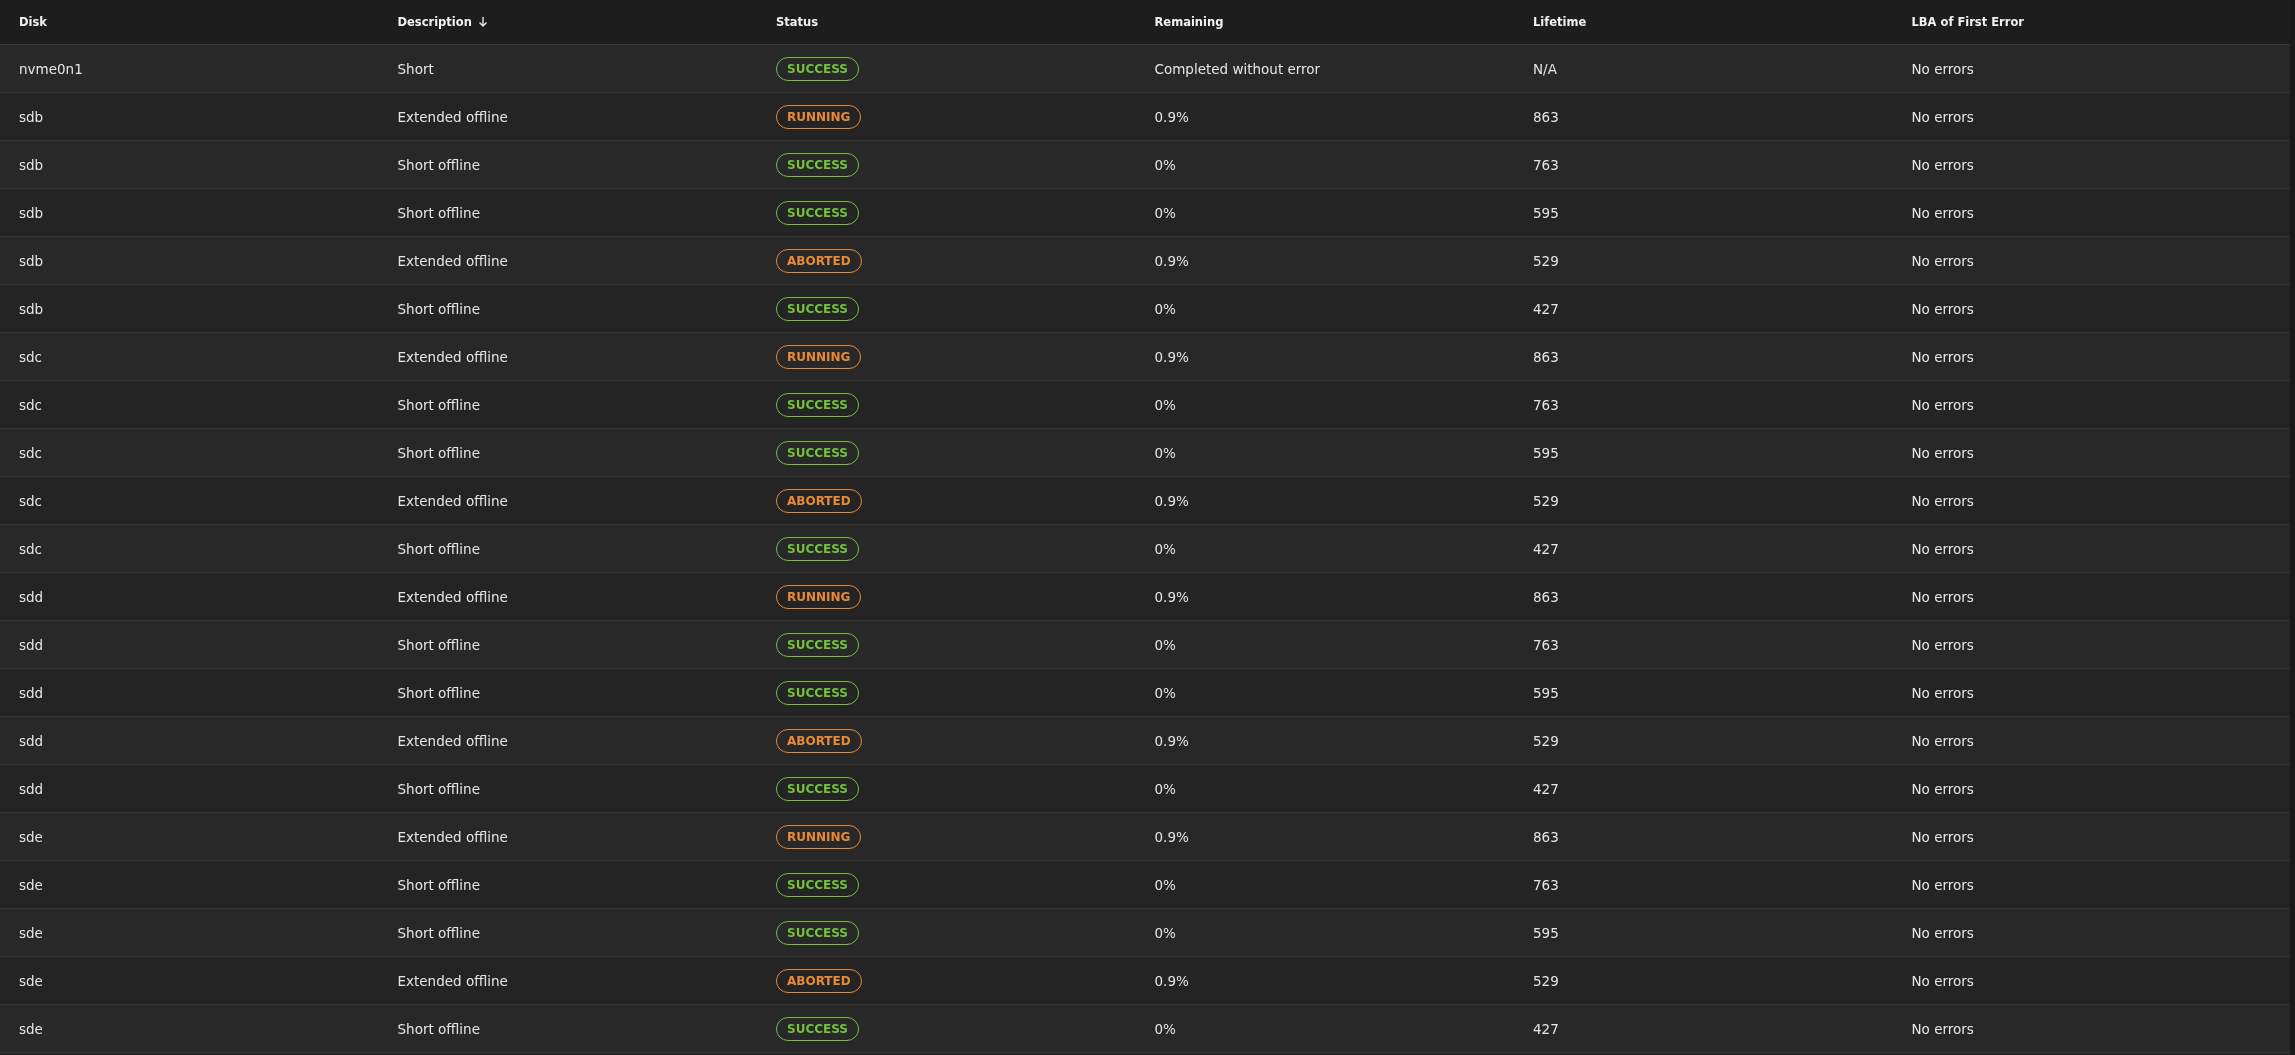 The width and height of the screenshot is (2295, 1055). I want to click on column-header: Status, so click(797, 22).